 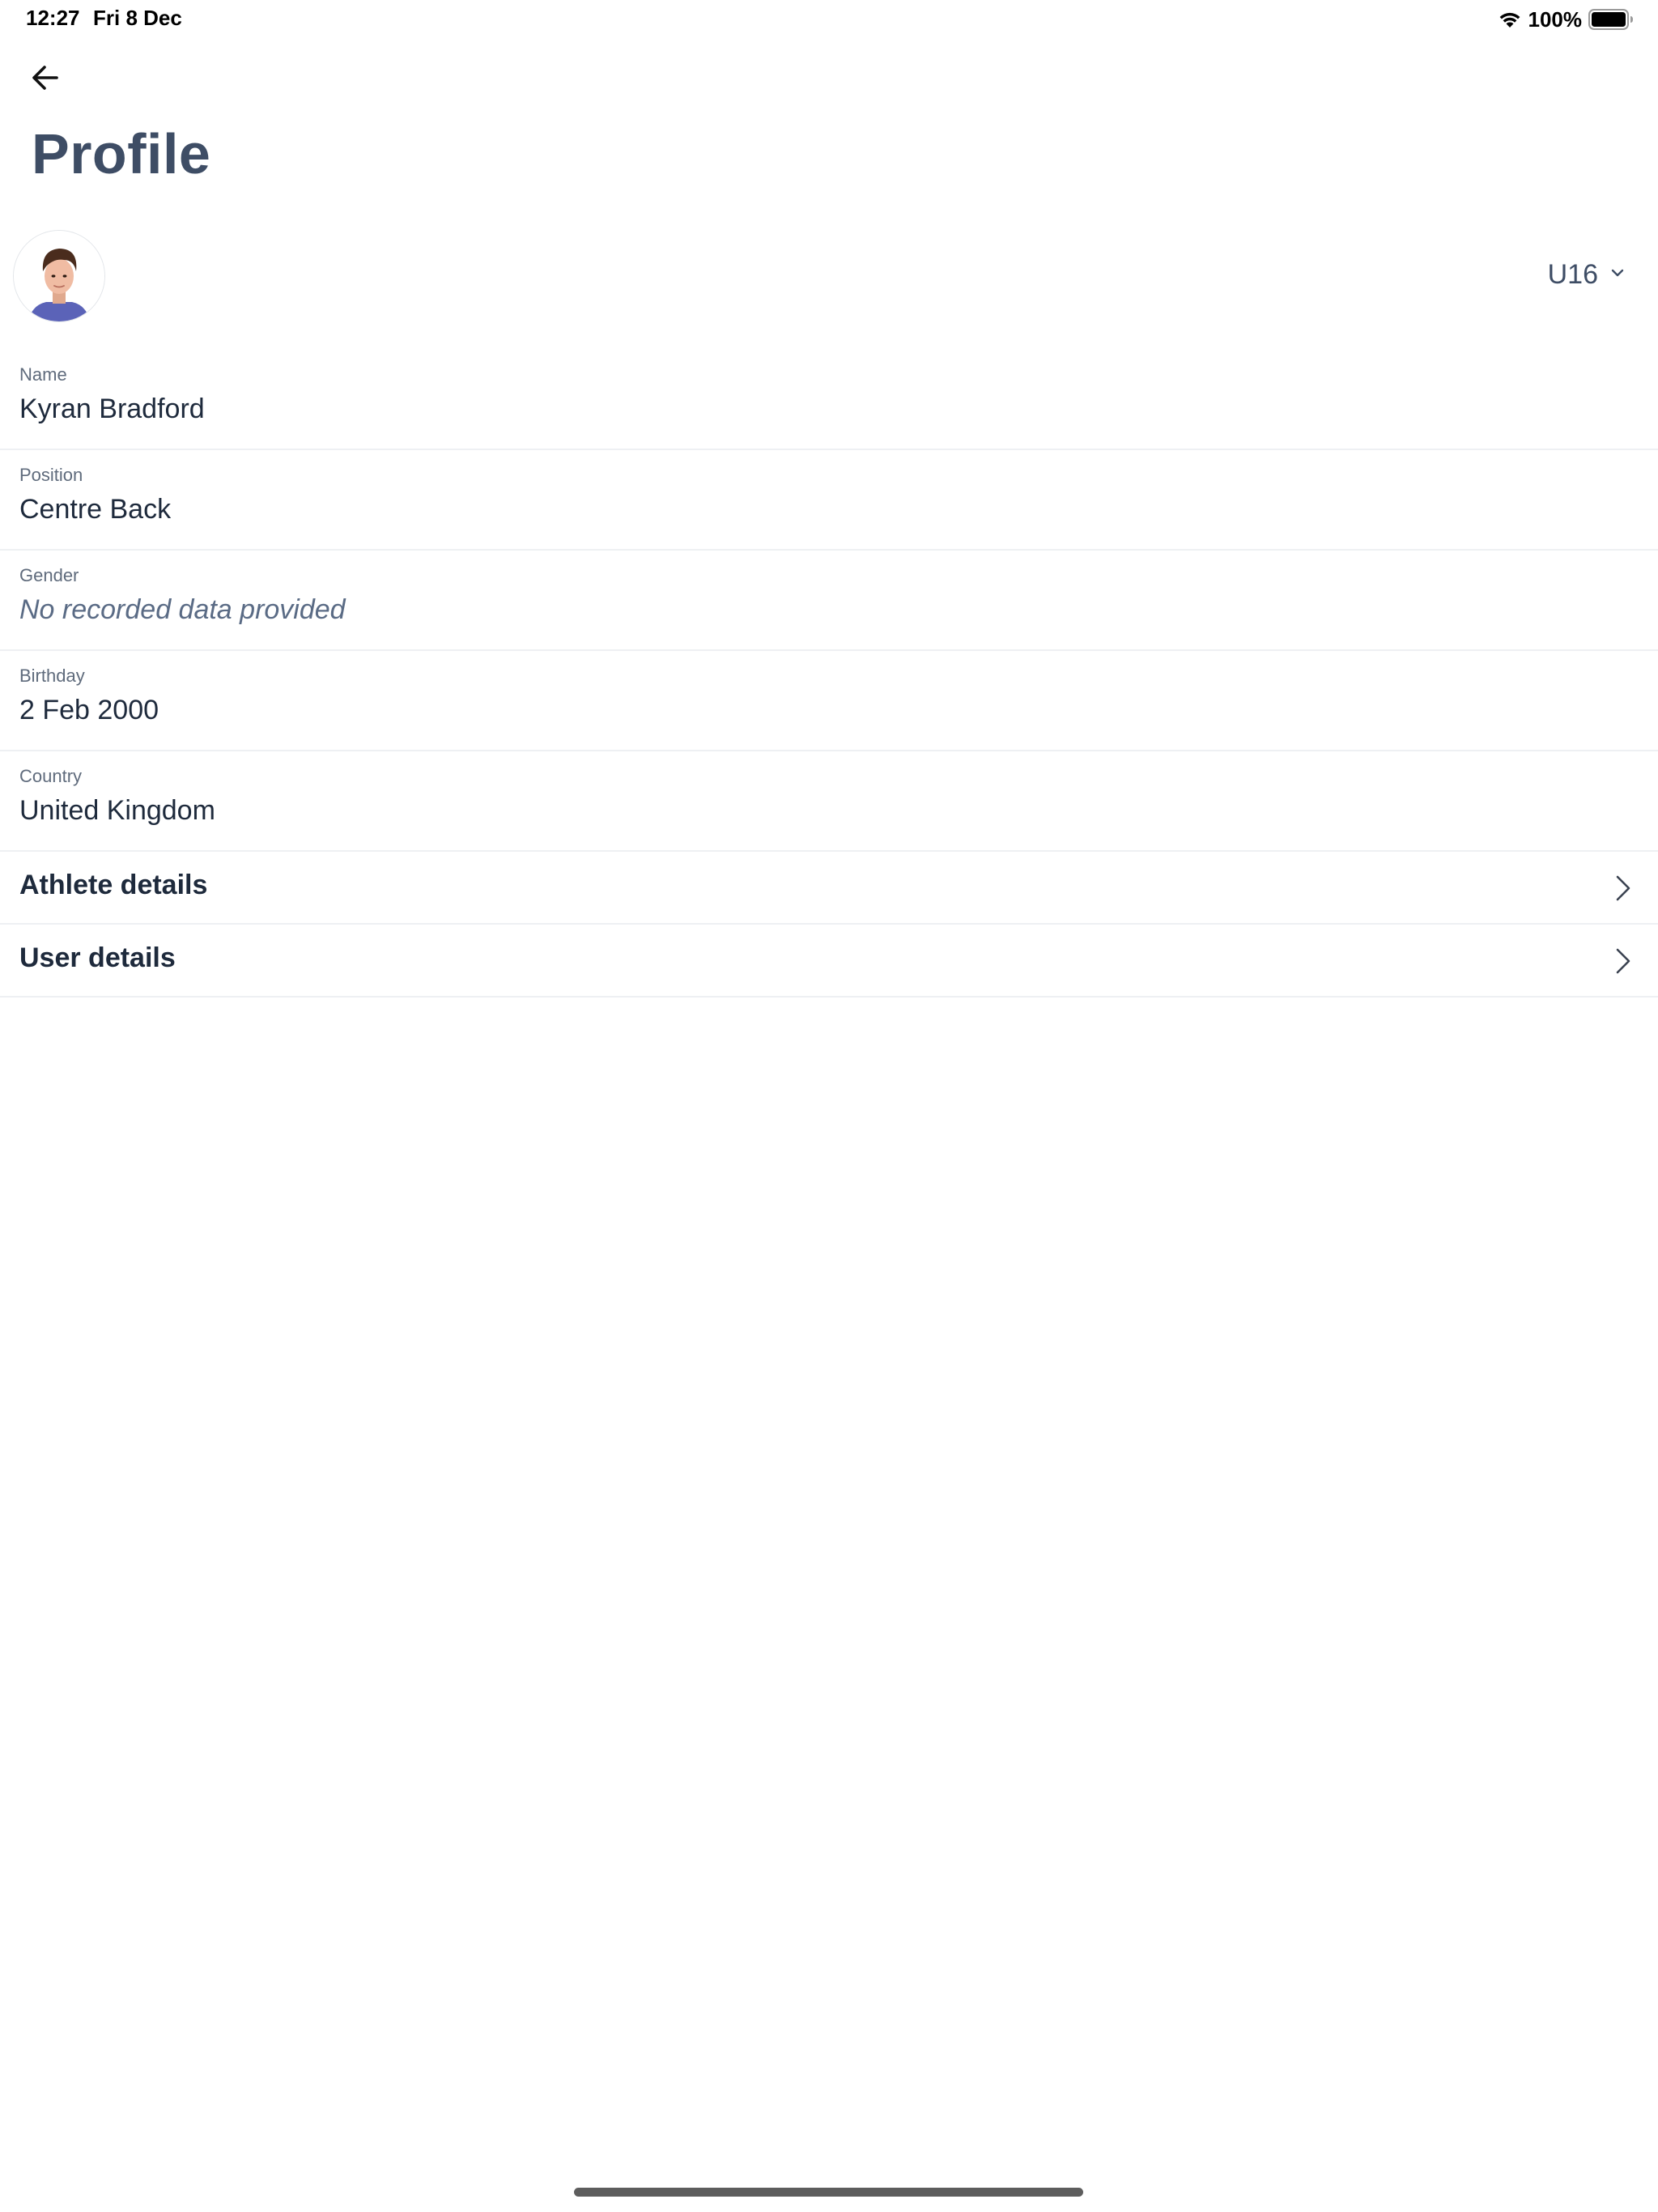 I want to click on user-details-label: User details, so click(x=97, y=958).